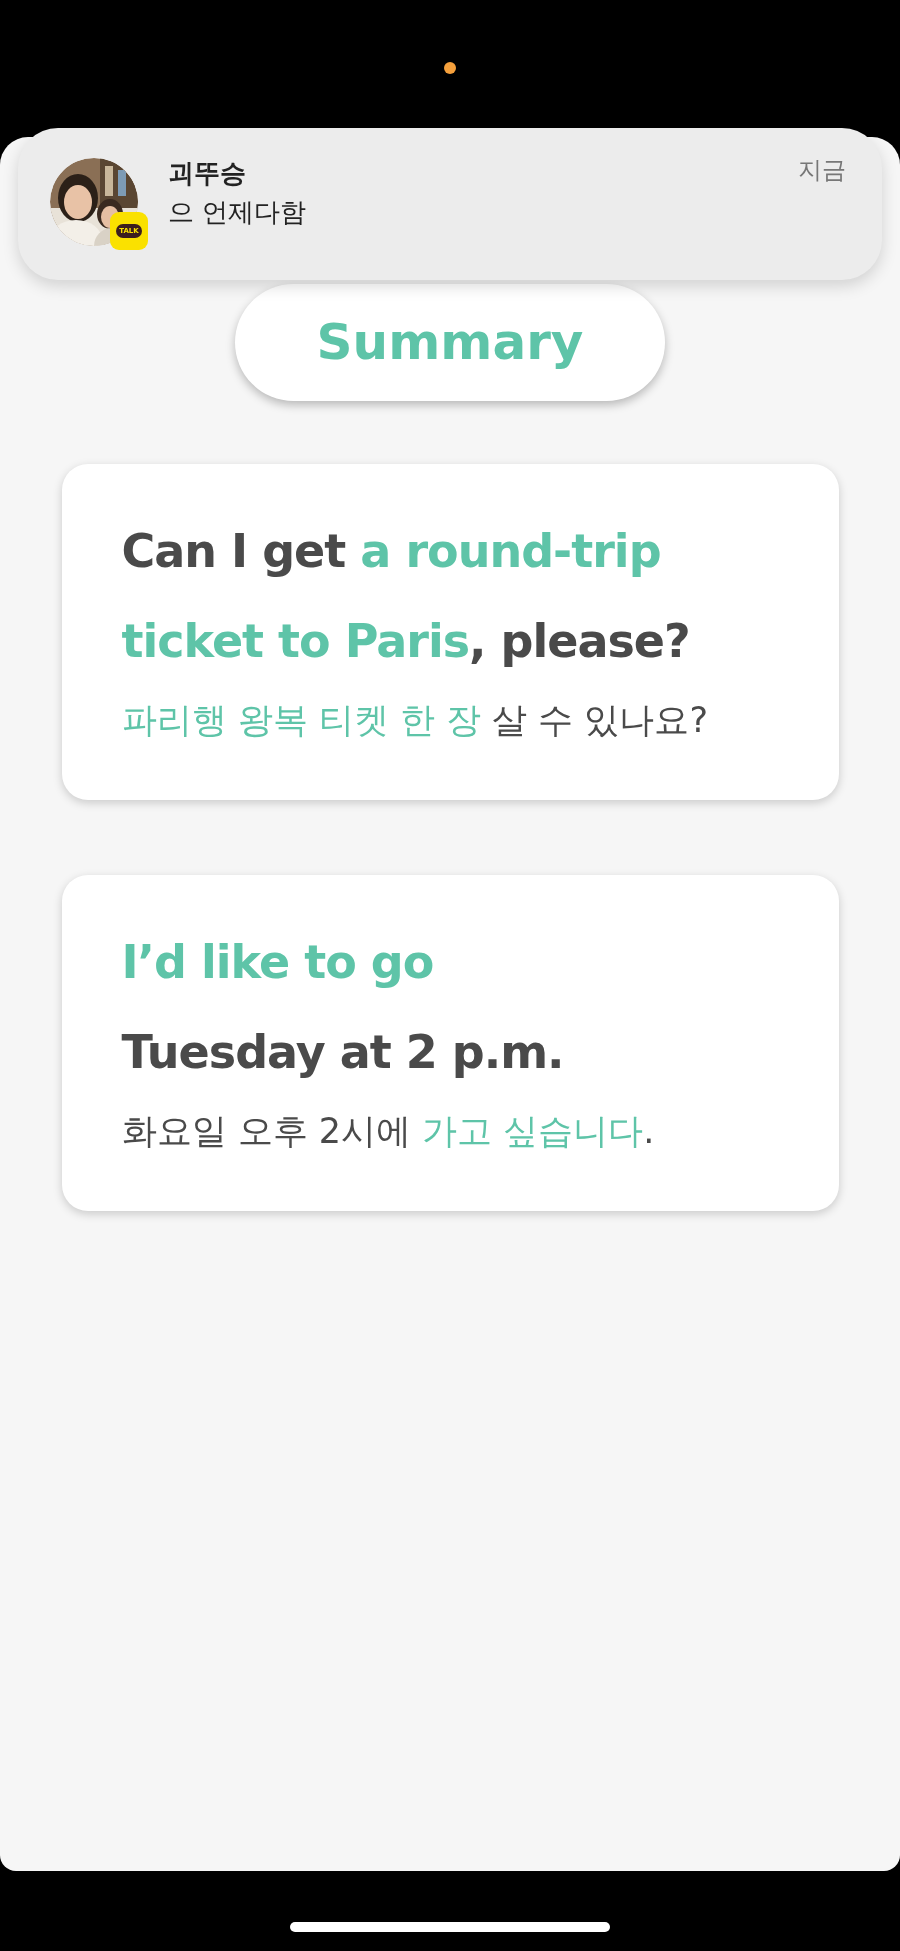 The image size is (900, 1951). Describe the element at coordinates (406, 641) in the screenshot. I see `english-sentence: ticket to Paris, please?` at that location.